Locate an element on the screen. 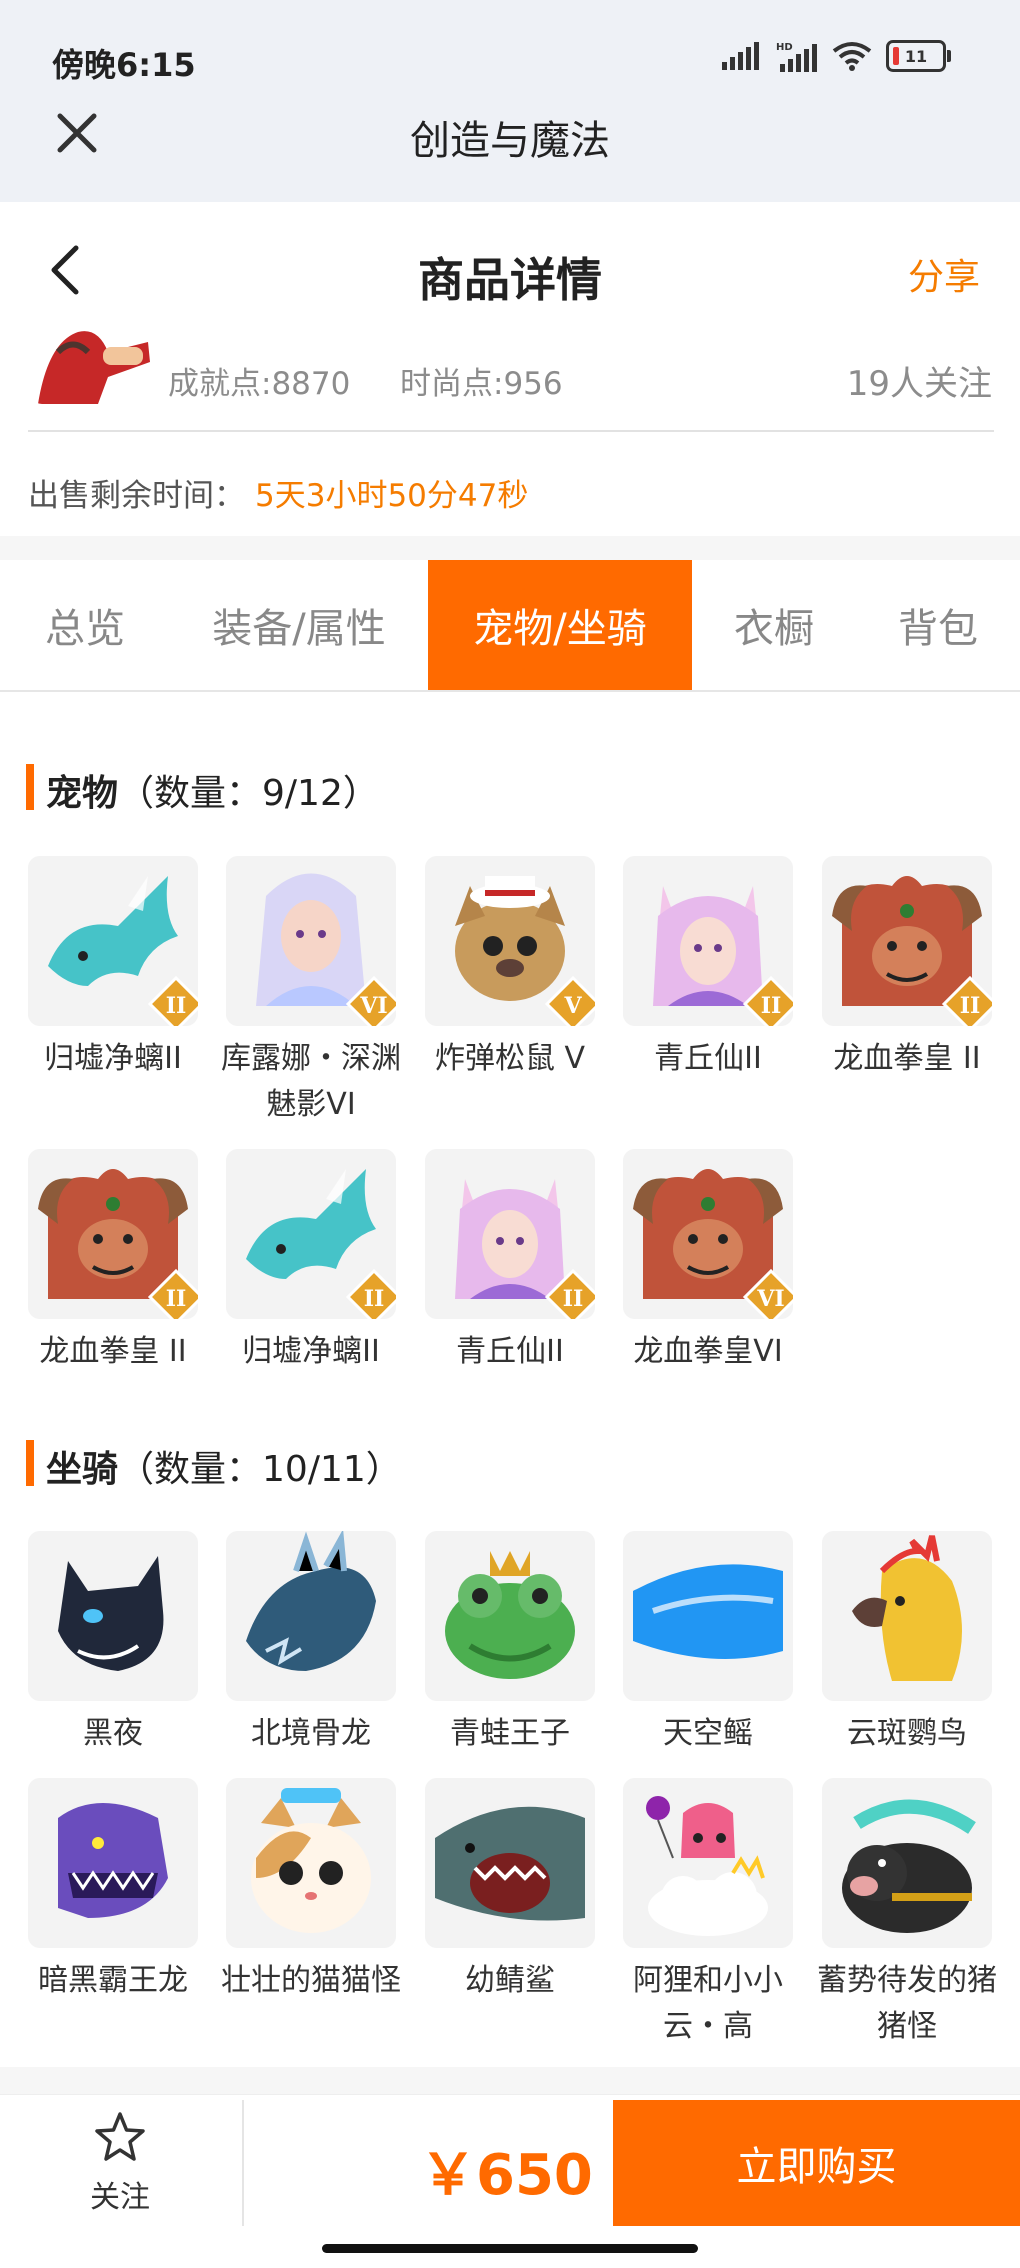 This screenshot has width=1020, height=2268. mount-name: 幼鲭鲨 is located at coordinates (510, 1980).